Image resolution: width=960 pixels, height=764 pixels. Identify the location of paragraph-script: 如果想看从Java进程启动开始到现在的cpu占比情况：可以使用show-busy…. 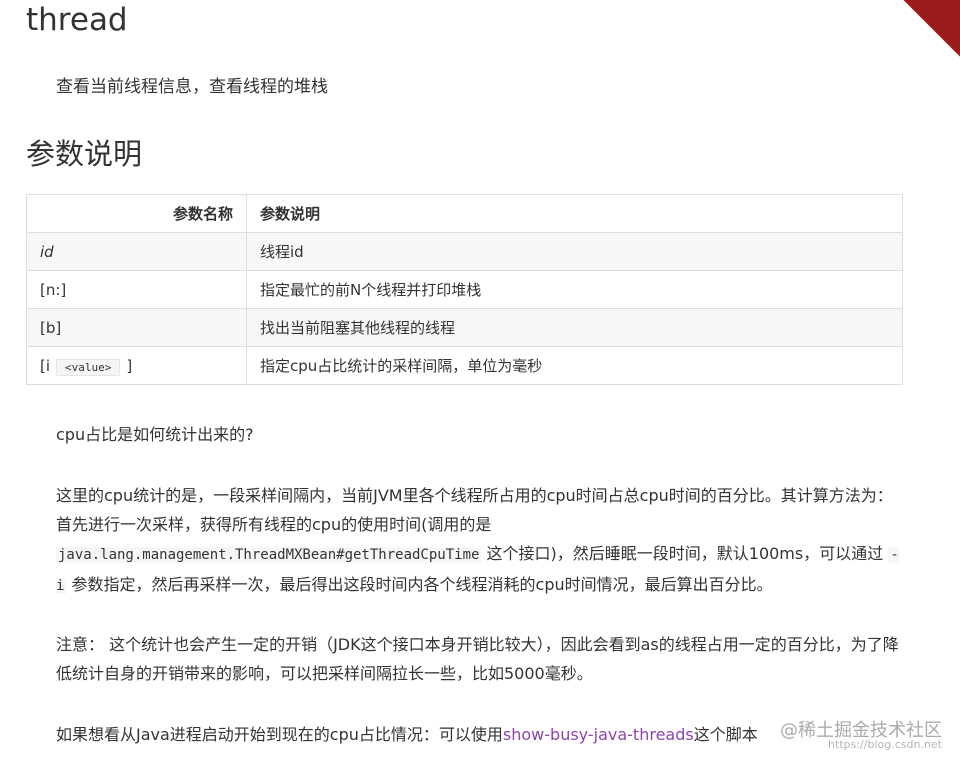
(481, 734).